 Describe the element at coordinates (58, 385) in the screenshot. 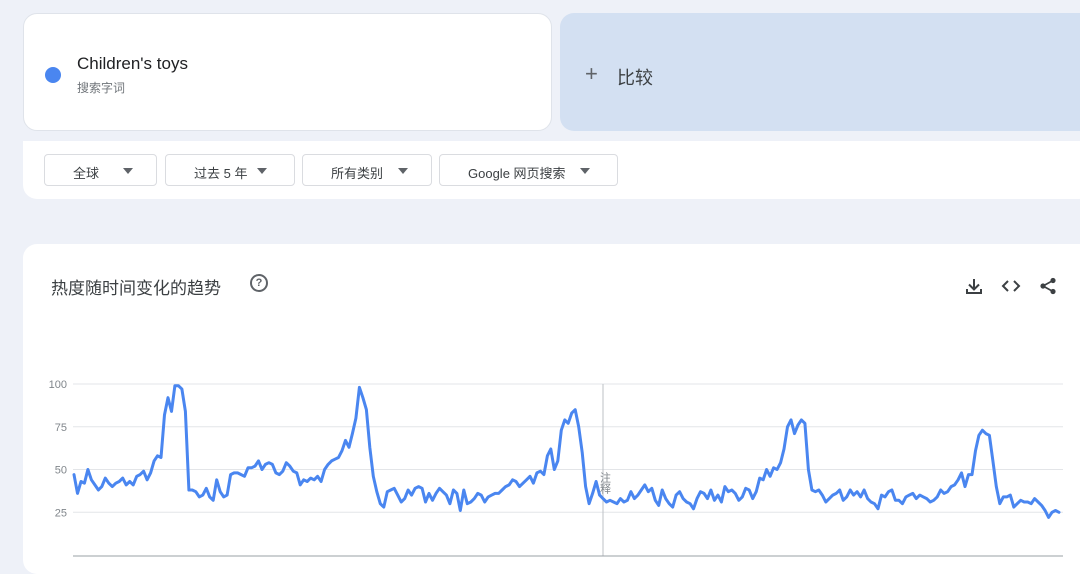

I see `y-tick-label: 100` at that location.